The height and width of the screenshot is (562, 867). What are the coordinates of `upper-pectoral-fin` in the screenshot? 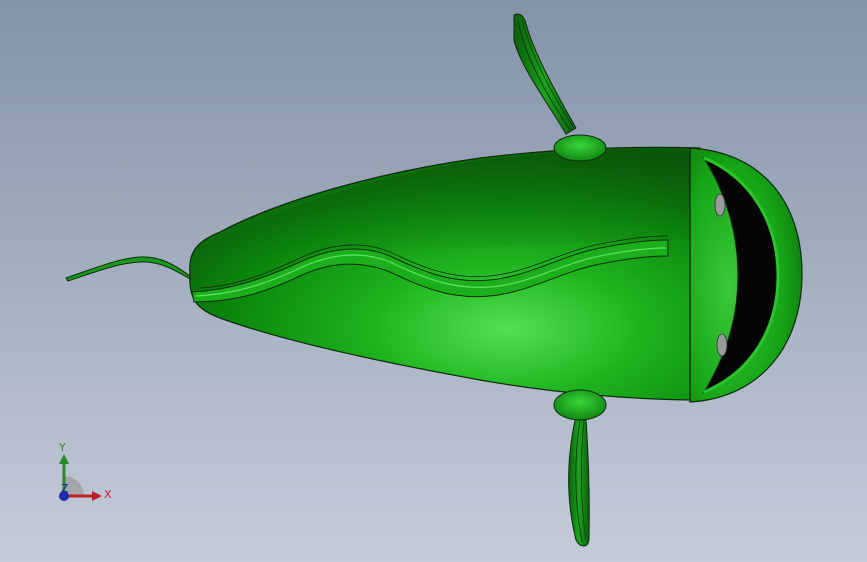 It's located at (545, 74).